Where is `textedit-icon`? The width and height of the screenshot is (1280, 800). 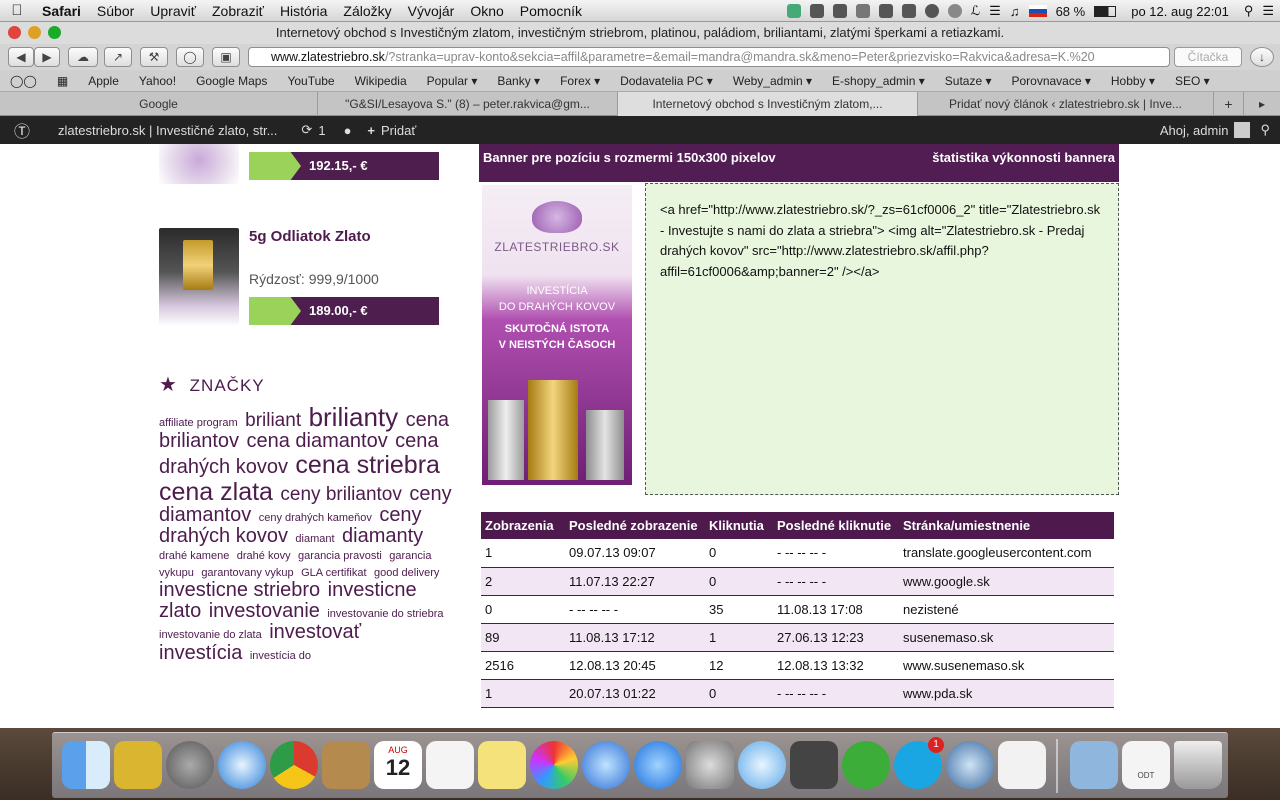 textedit-icon is located at coordinates (1022, 765).